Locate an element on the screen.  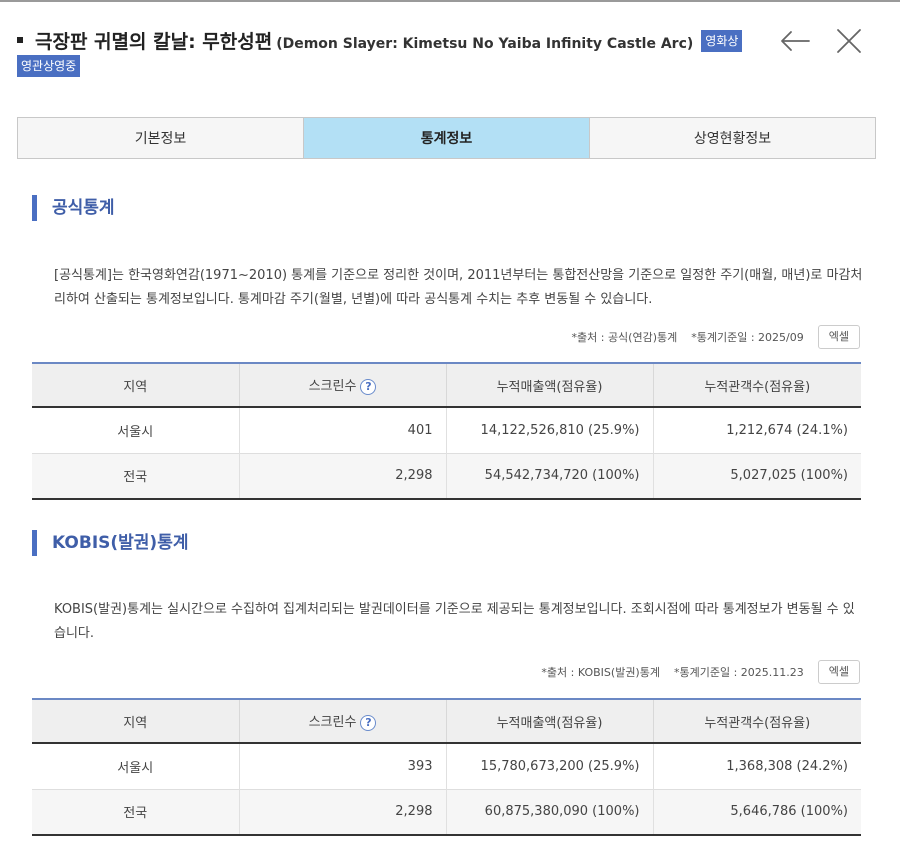
kobis-excel-button: 엑셀 is located at coordinates (838, 672).